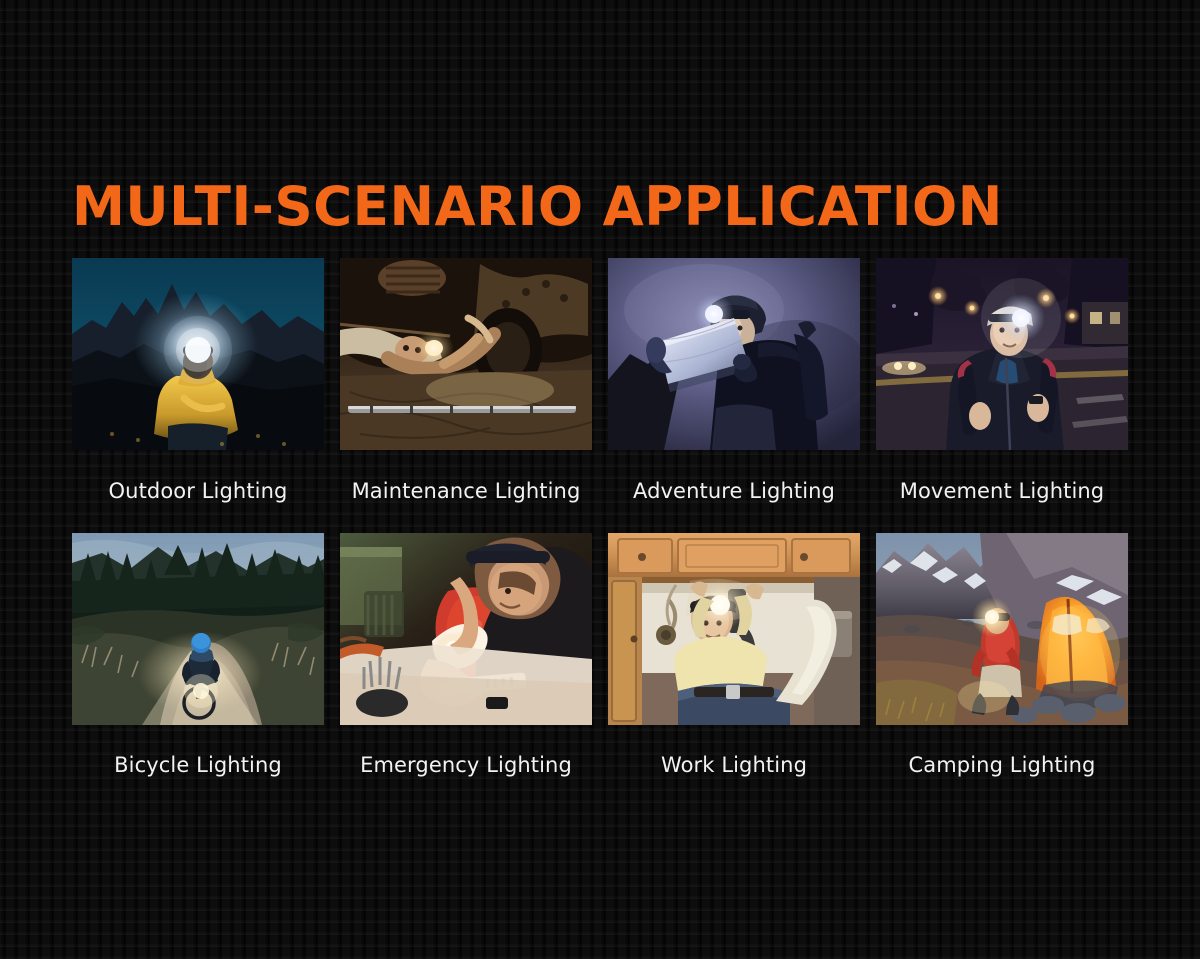  I want to click on scenario-card-work: Work Lighting, so click(734, 655).